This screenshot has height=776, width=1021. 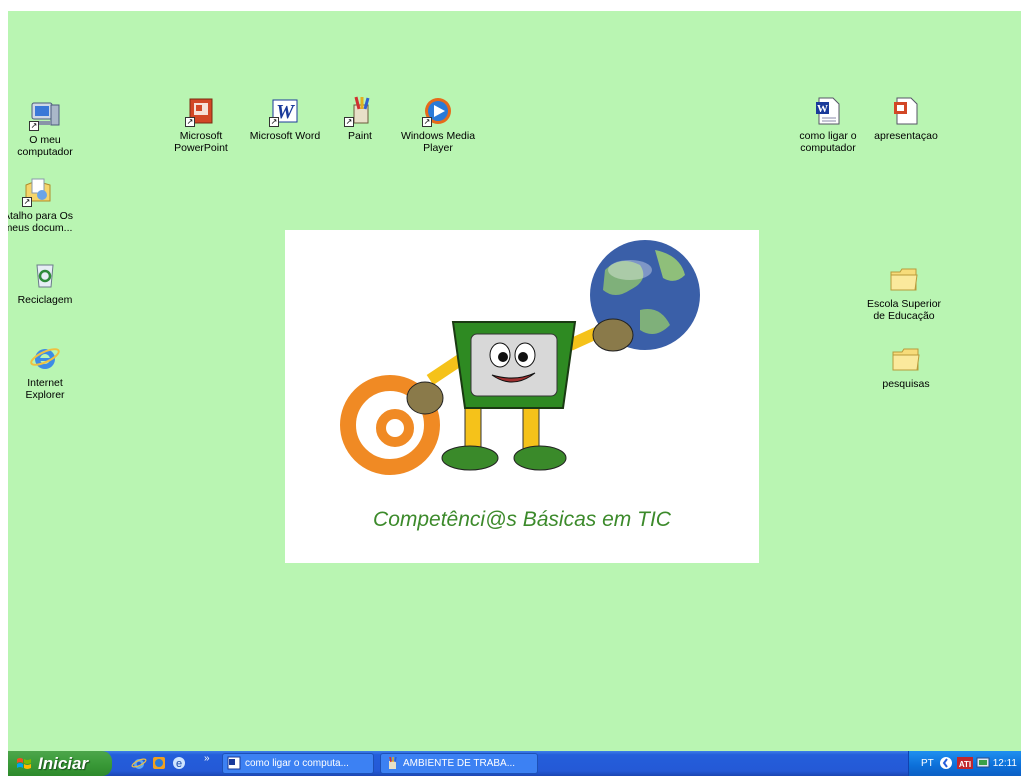 What do you see at coordinates (285, 136) in the screenshot?
I see `desktop-icon-label: Microsoft Word` at bounding box center [285, 136].